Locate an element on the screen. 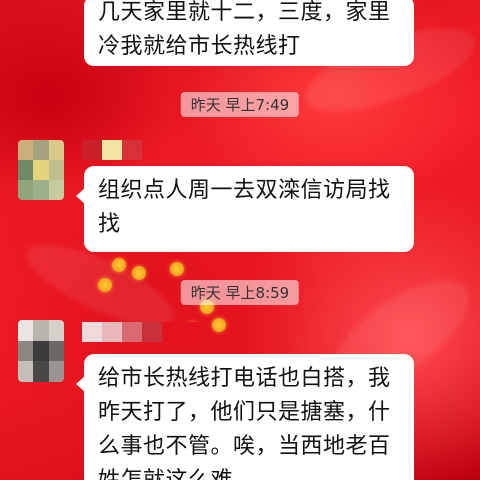 The height and width of the screenshot is (480, 480). timestamp: 昨天 早上7:49 is located at coordinates (240, 104).